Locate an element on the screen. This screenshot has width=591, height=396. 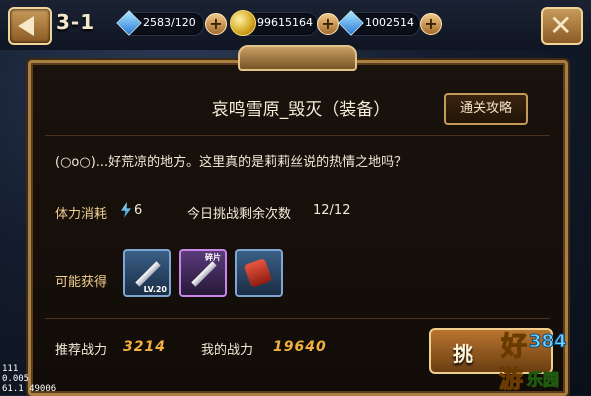
close-icon: ✕ is located at coordinates (561, 25).